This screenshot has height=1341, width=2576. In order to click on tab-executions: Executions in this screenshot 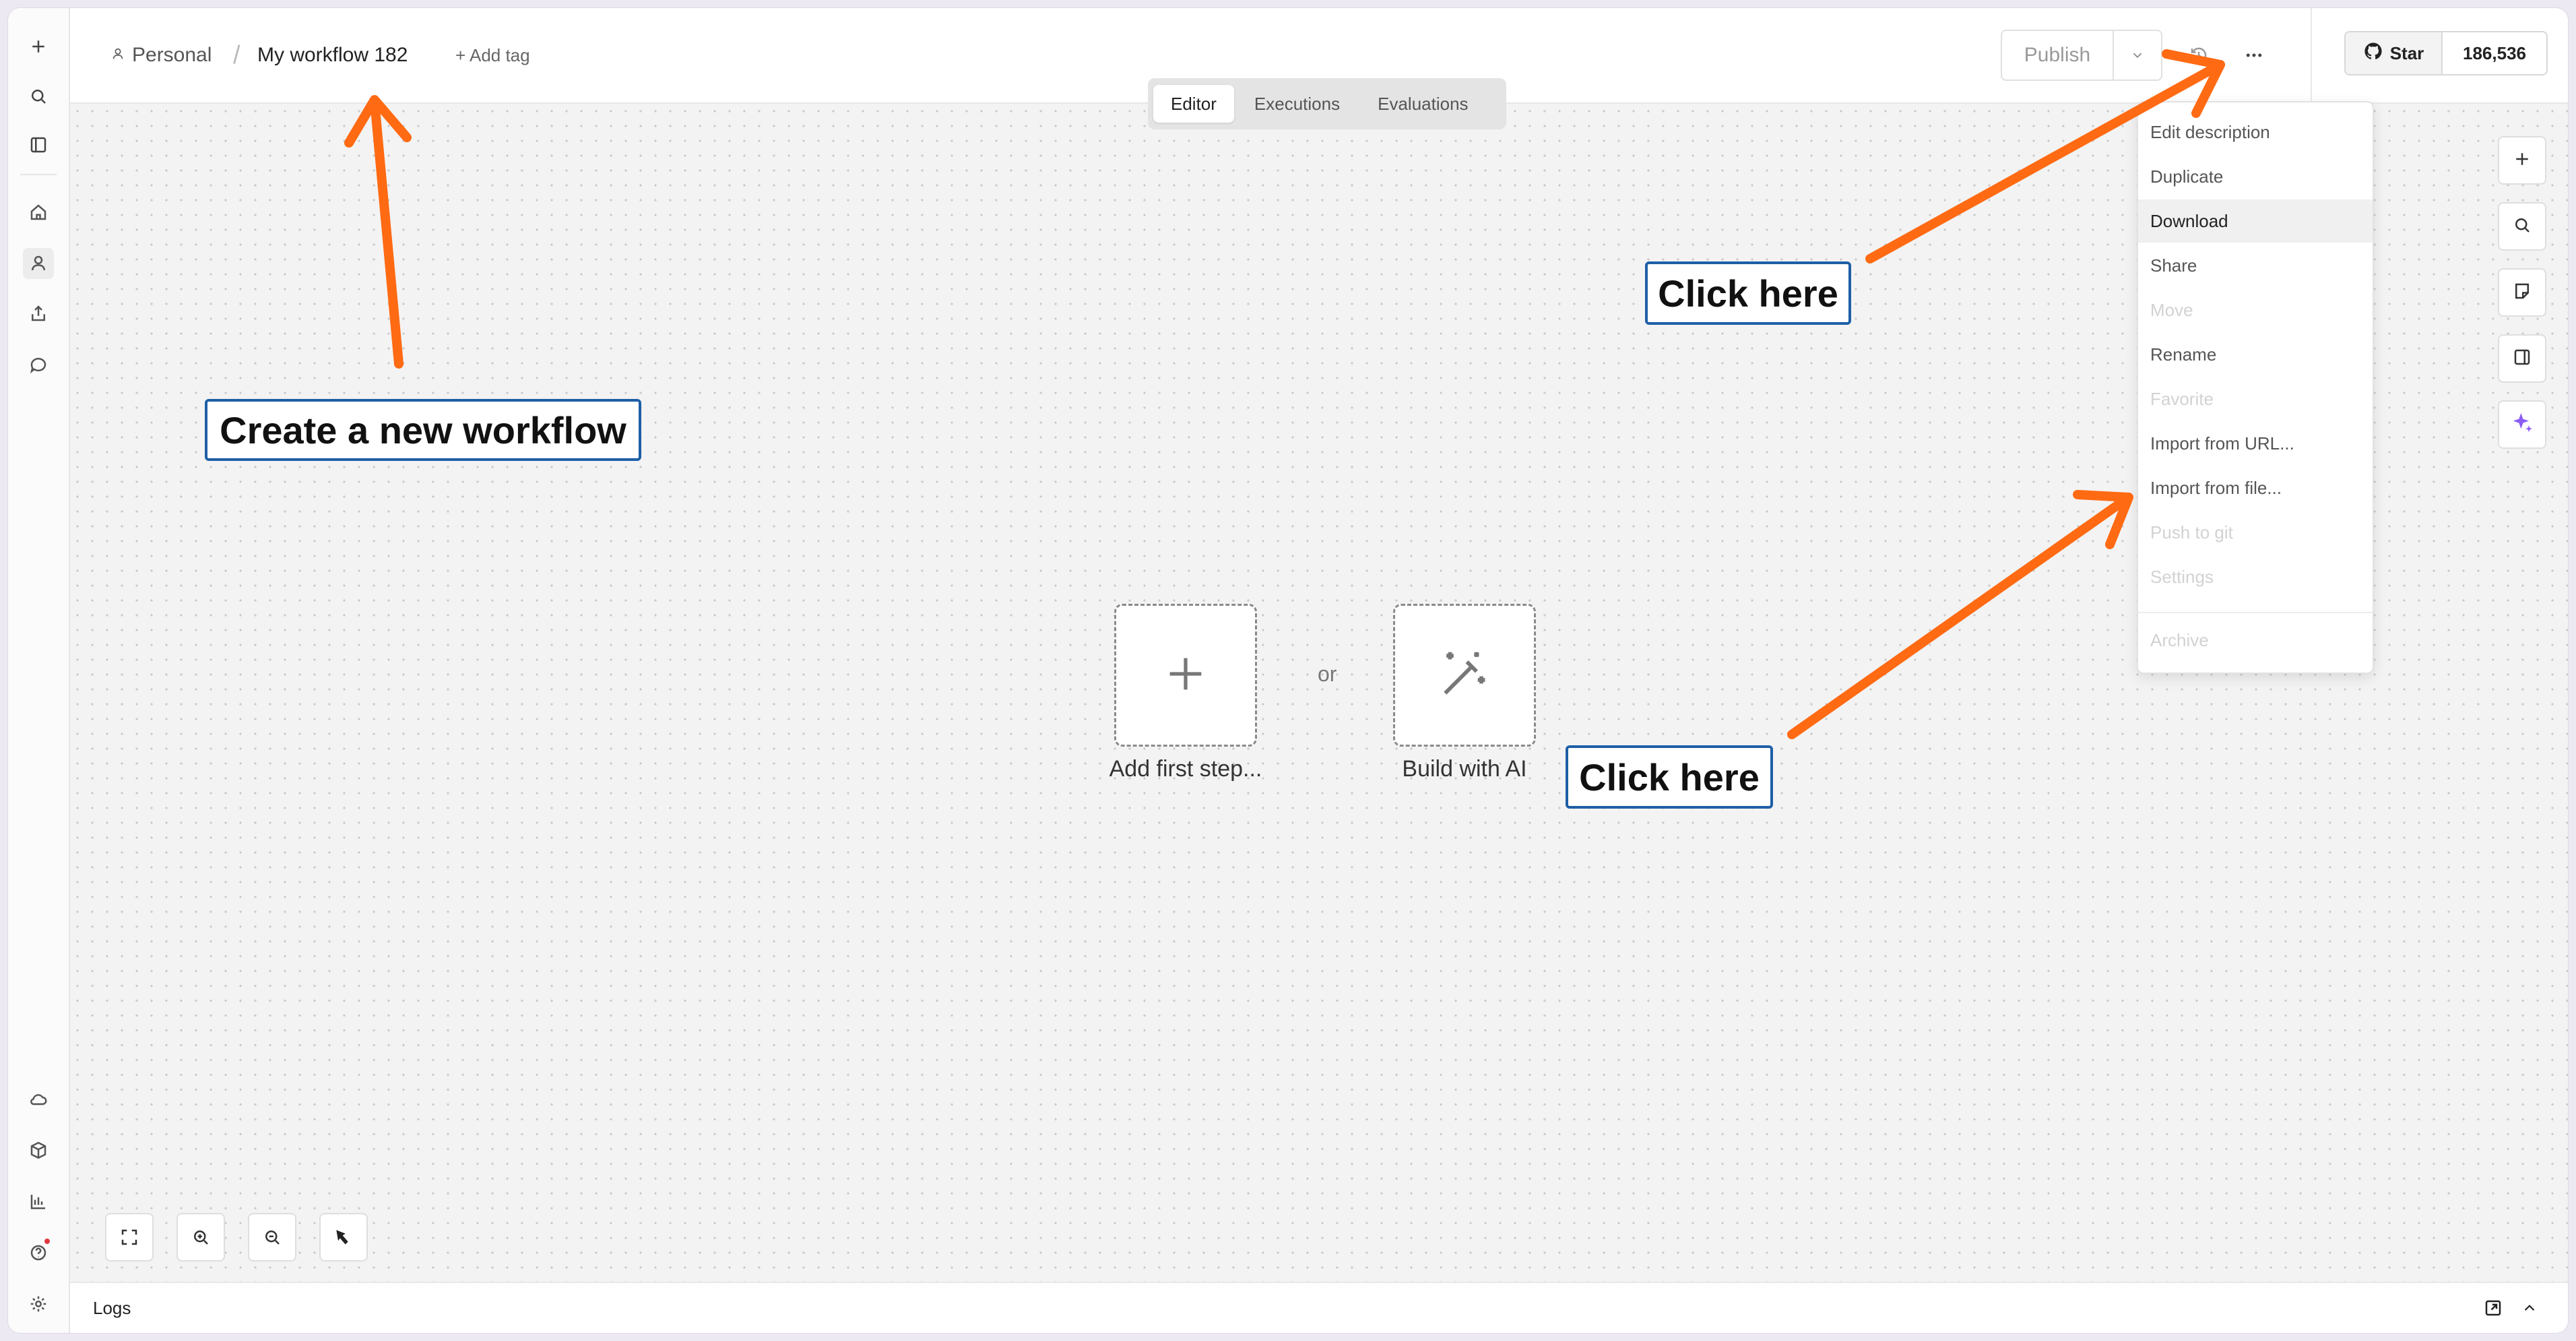, I will do `click(1297, 104)`.